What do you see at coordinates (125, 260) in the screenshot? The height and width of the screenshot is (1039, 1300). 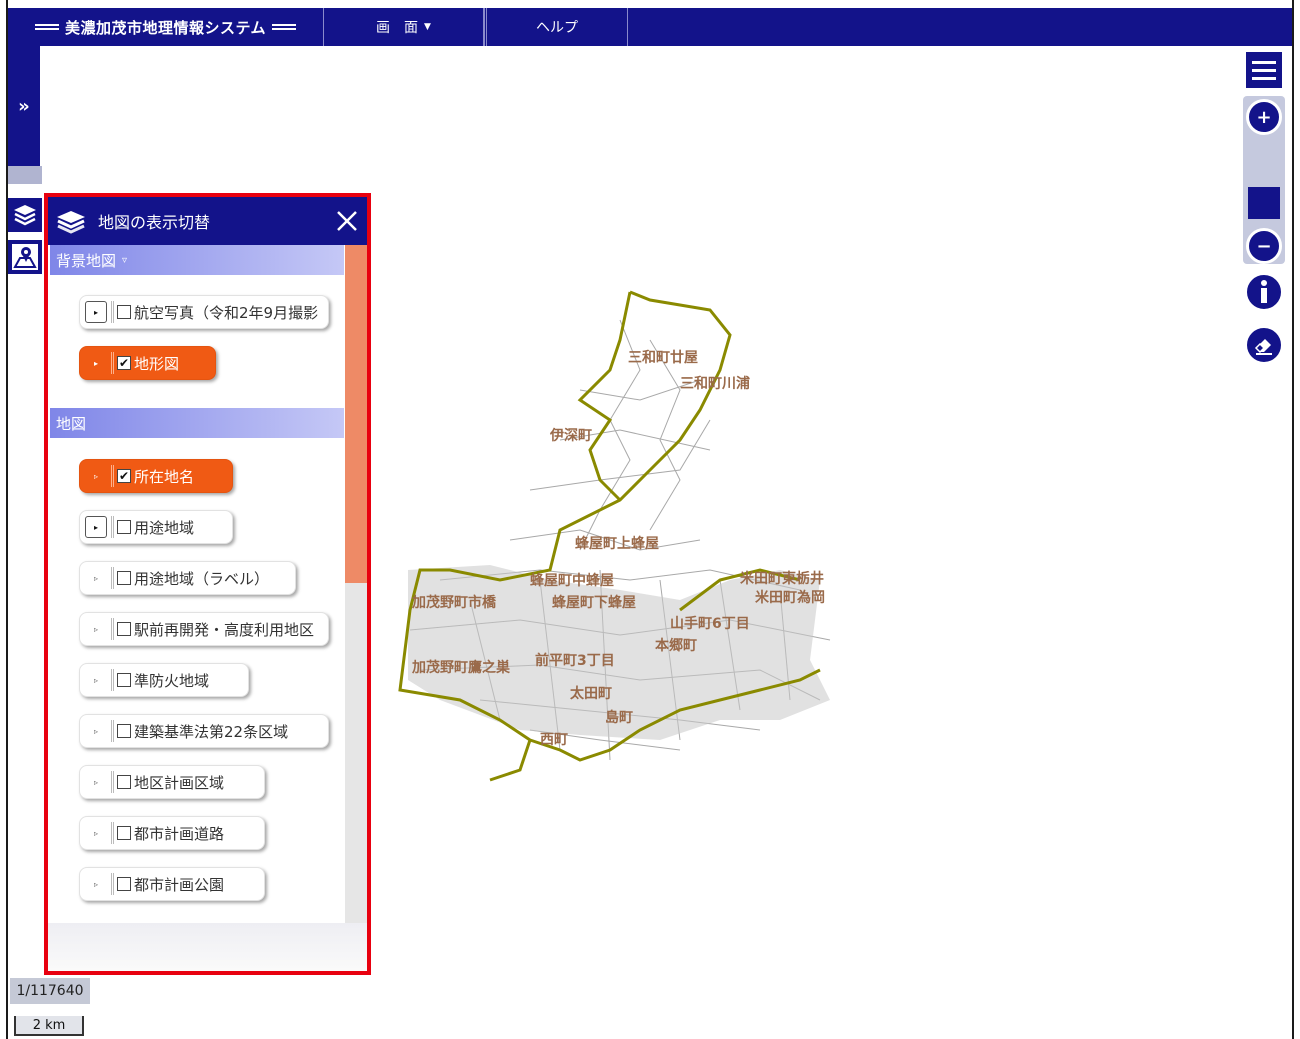 I see `collapse-triangle-icon: ▿` at bounding box center [125, 260].